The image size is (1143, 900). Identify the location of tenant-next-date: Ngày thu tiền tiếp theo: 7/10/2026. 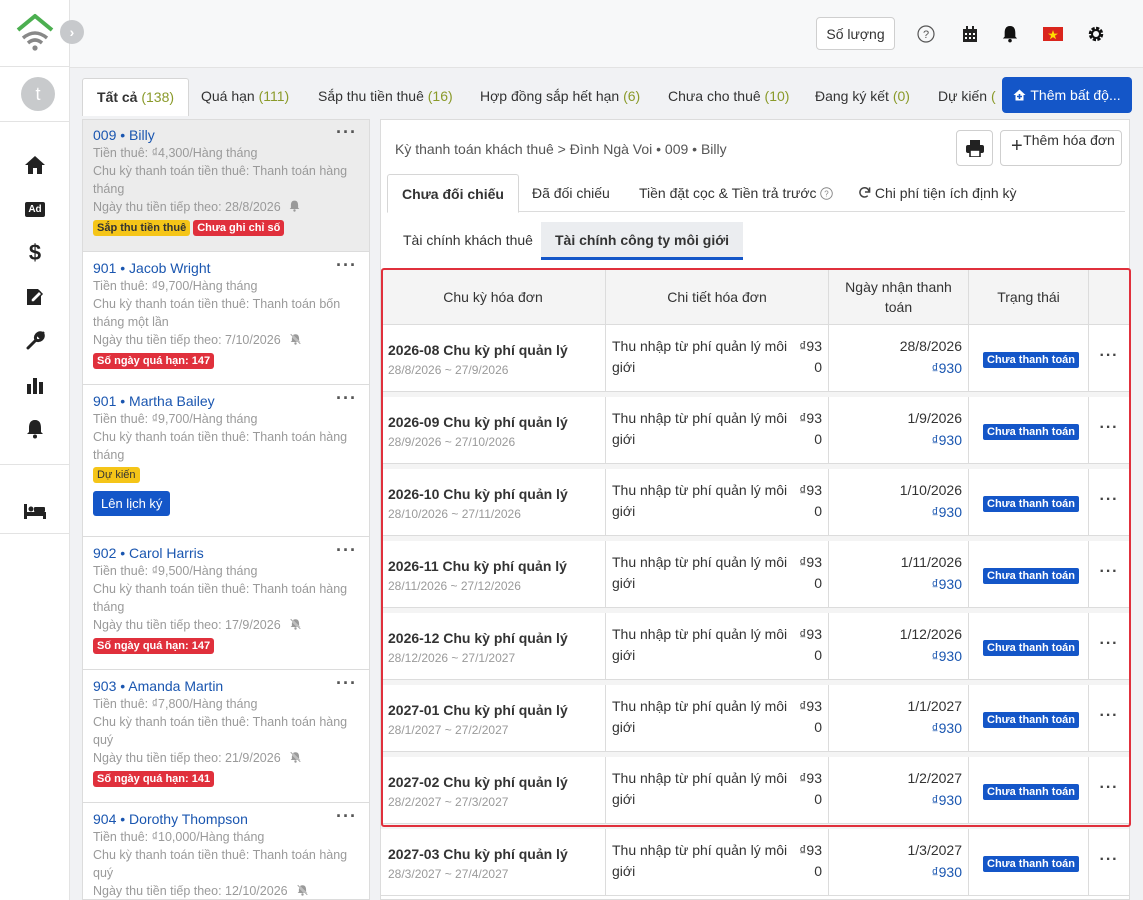
(187, 340).